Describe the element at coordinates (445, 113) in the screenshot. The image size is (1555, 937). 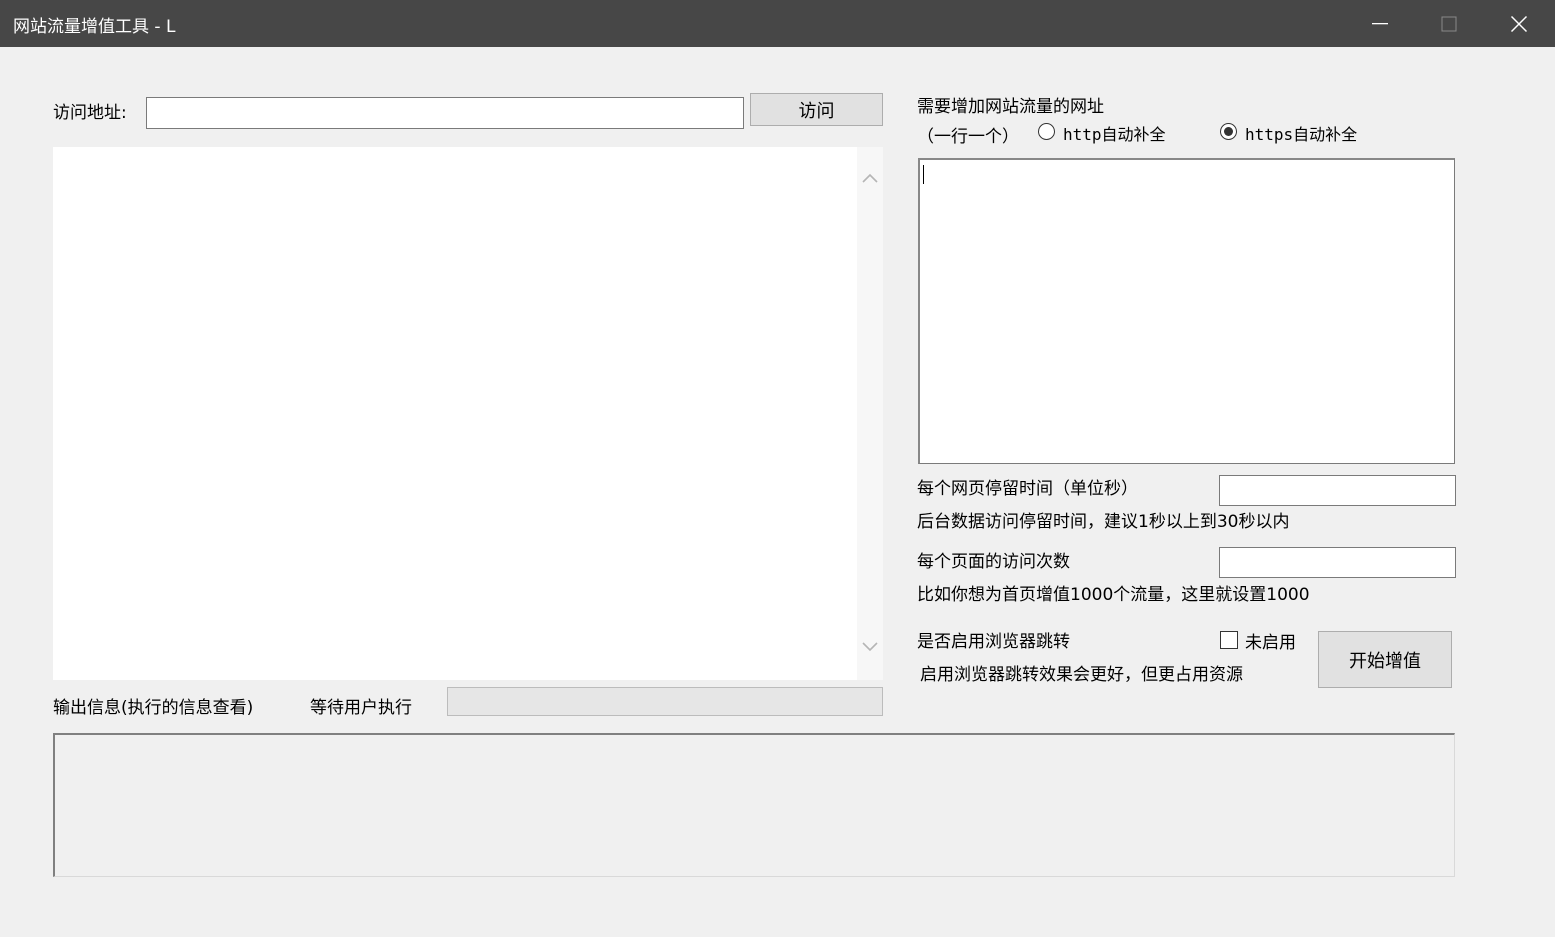
I see `address-input` at that location.